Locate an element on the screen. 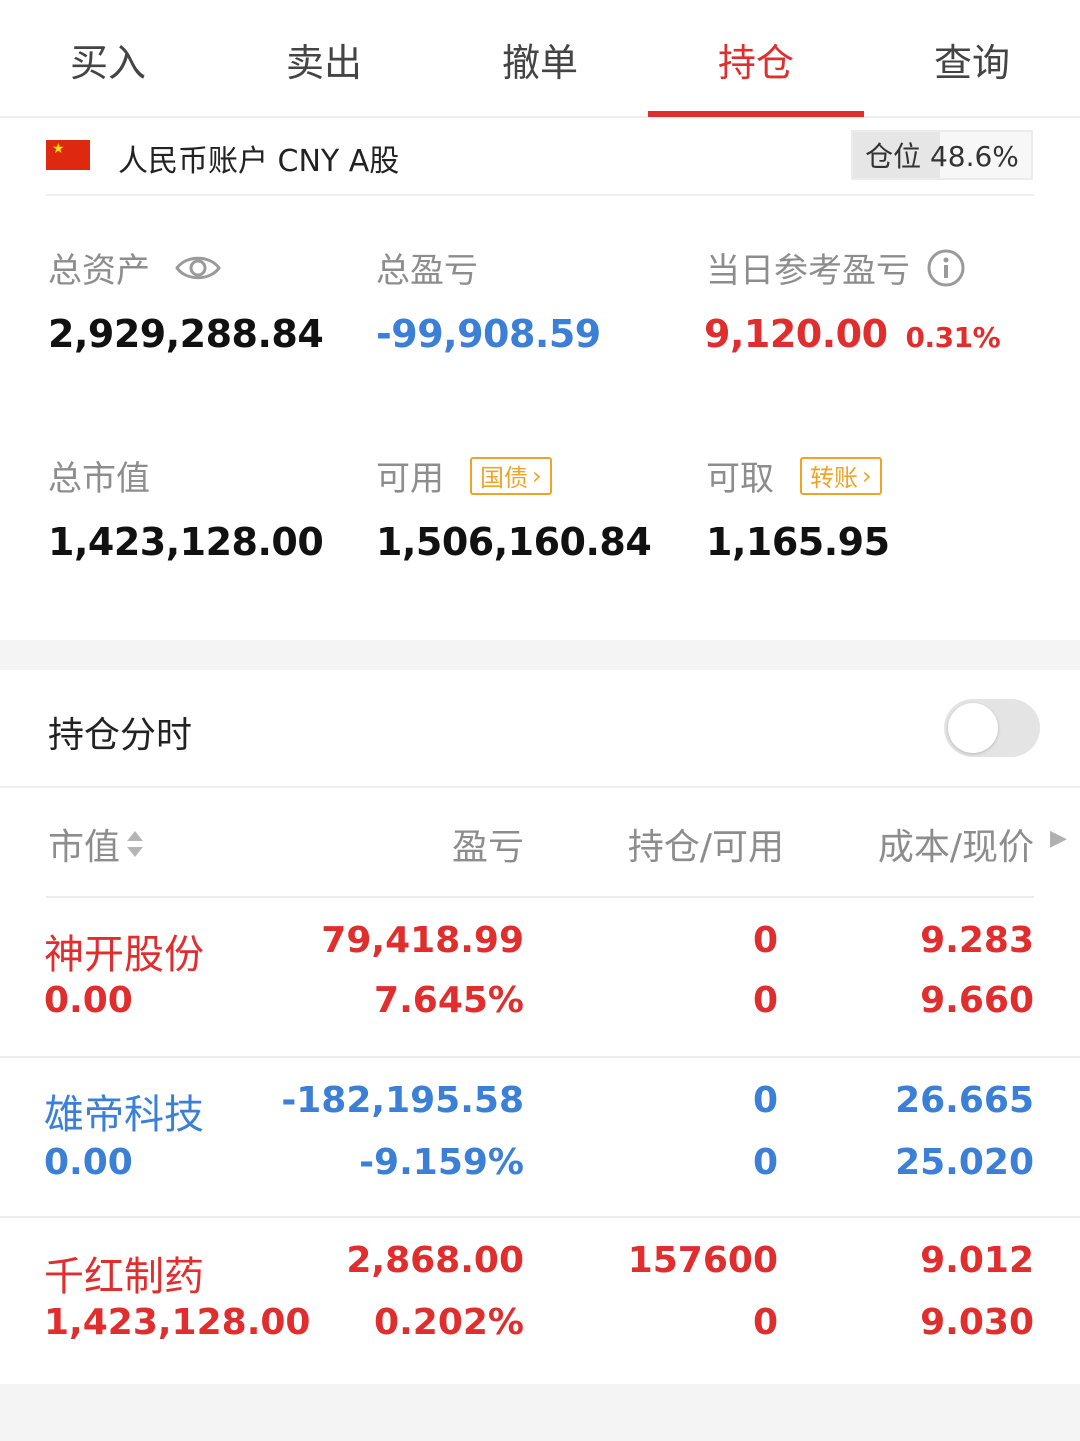 The width and height of the screenshot is (1080, 1441). sort-icon is located at coordinates (135, 844).